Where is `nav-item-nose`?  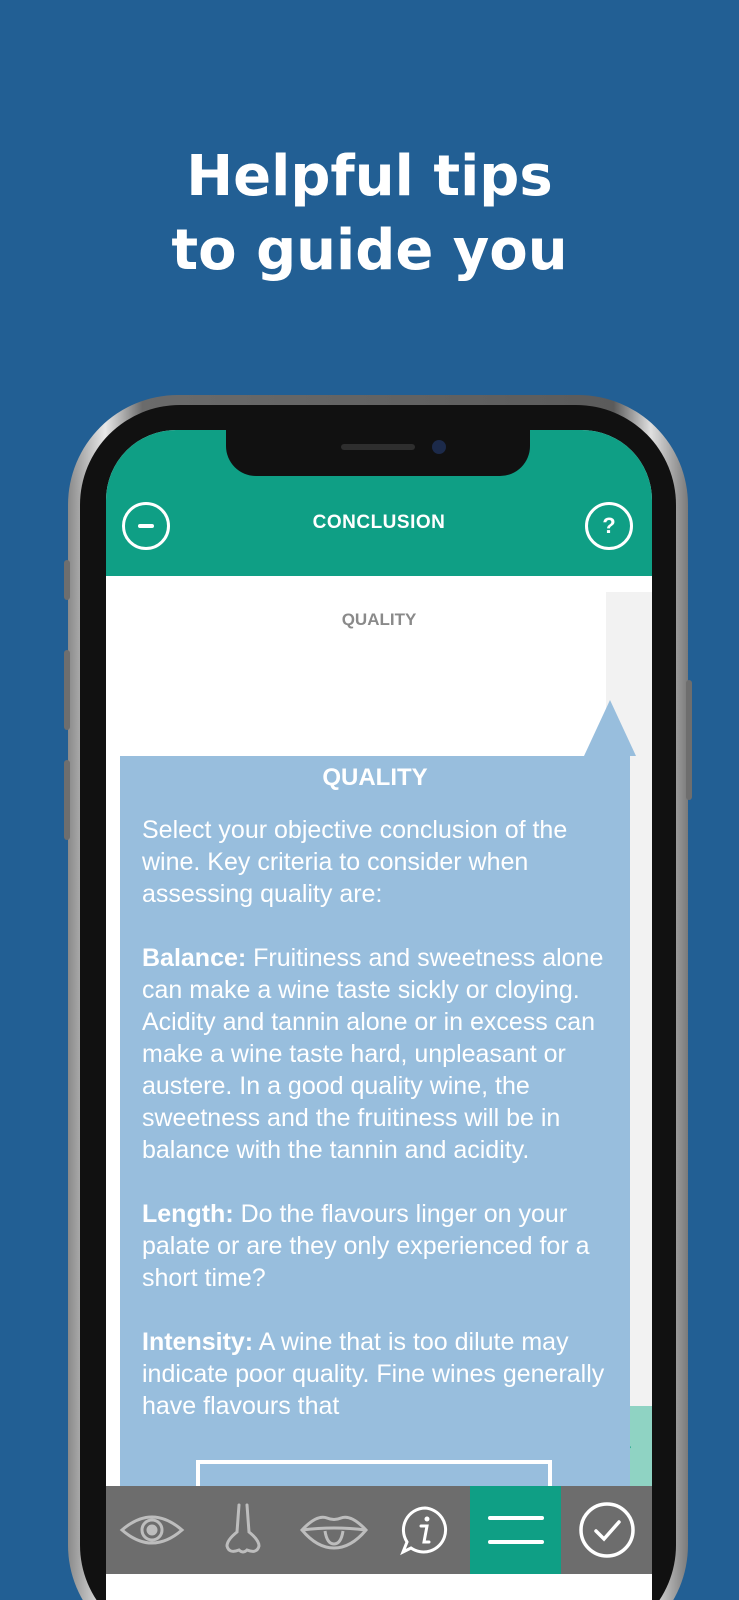 nav-item-nose is located at coordinates (242, 1530).